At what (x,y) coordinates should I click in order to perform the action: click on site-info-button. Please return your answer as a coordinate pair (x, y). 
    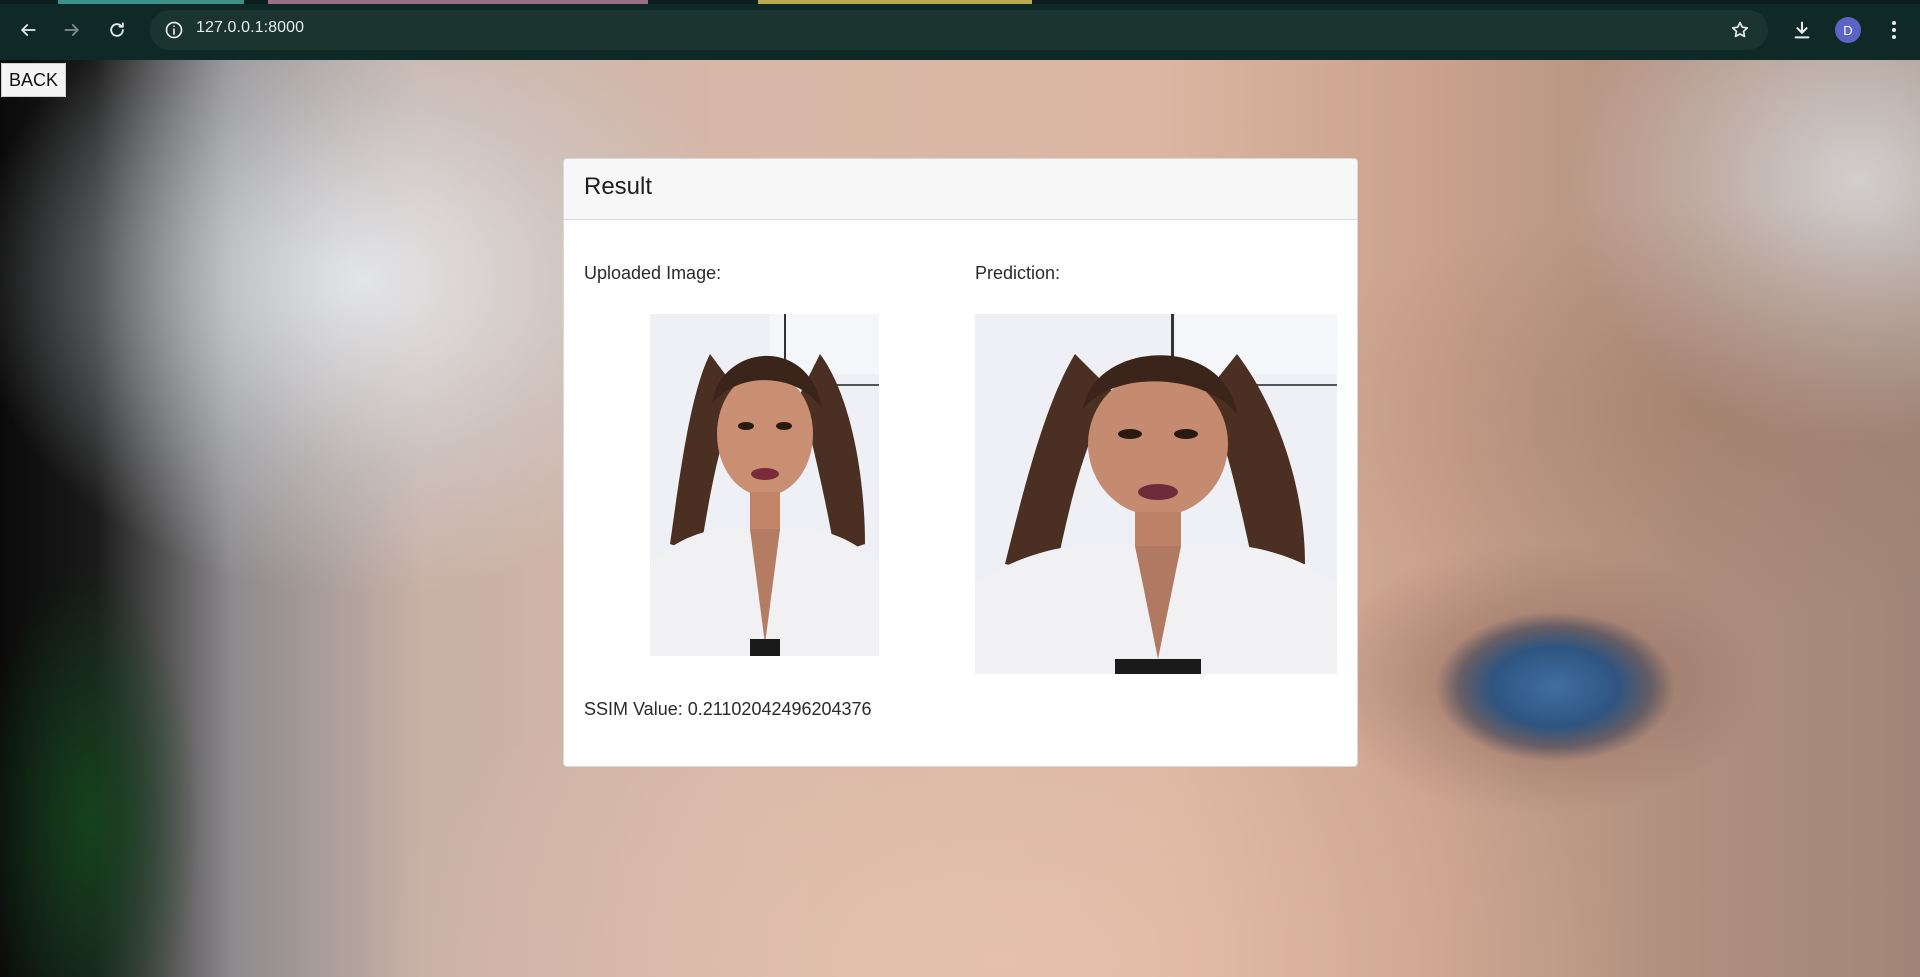
    Looking at the image, I should click on (174, 30).